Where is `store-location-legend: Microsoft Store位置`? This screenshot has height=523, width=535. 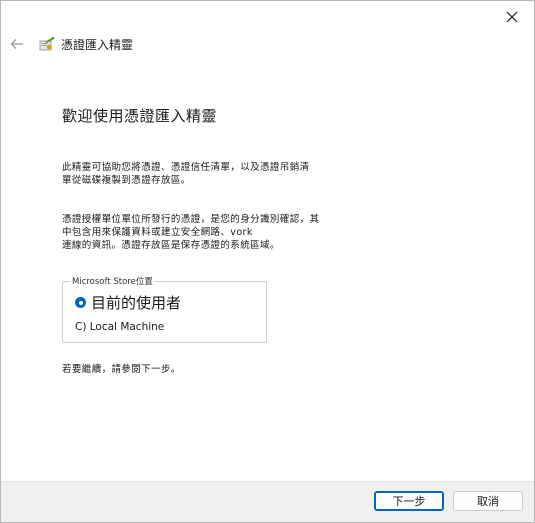
store-location-legend: Microsoft Store位置 is located at coordinates (112, 281).